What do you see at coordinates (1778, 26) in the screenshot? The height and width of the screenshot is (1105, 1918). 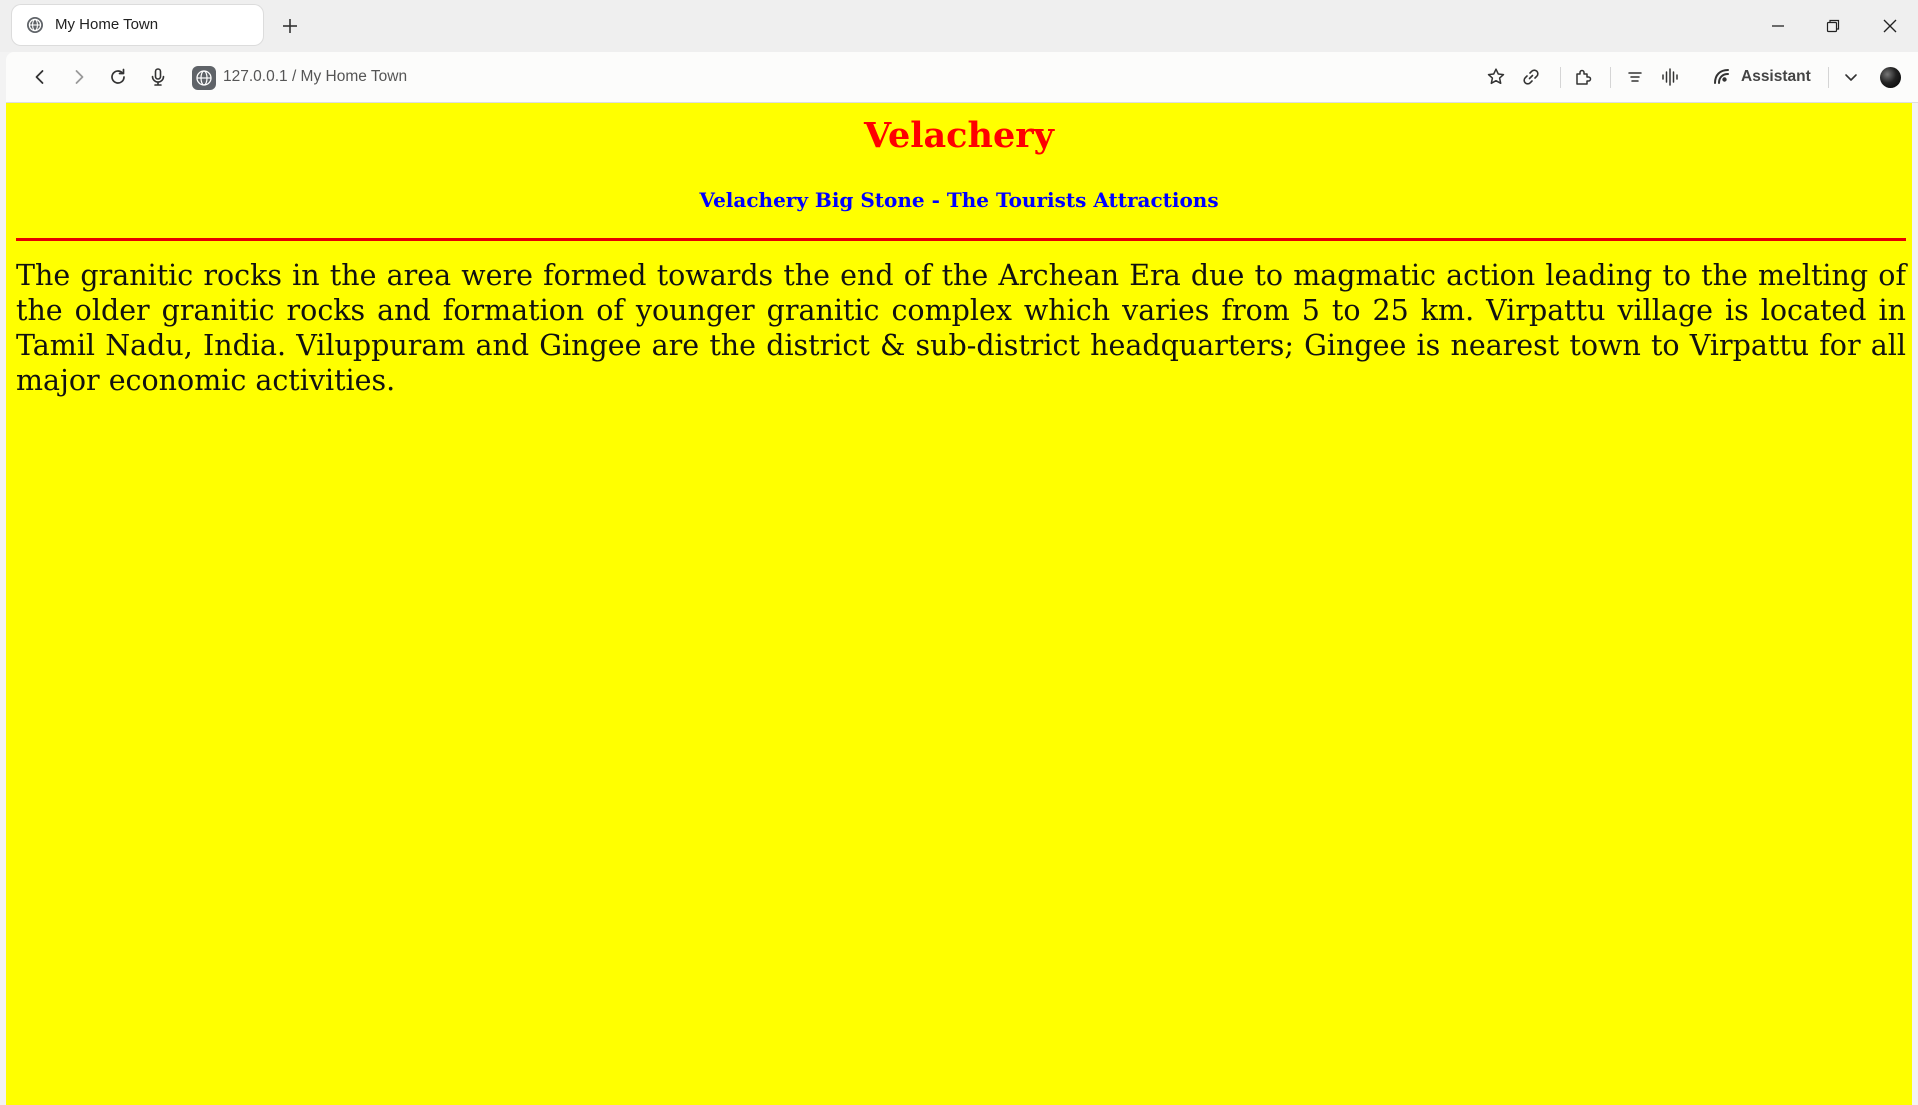 I see `minimize-icon` at bounding box center [1778, 26].